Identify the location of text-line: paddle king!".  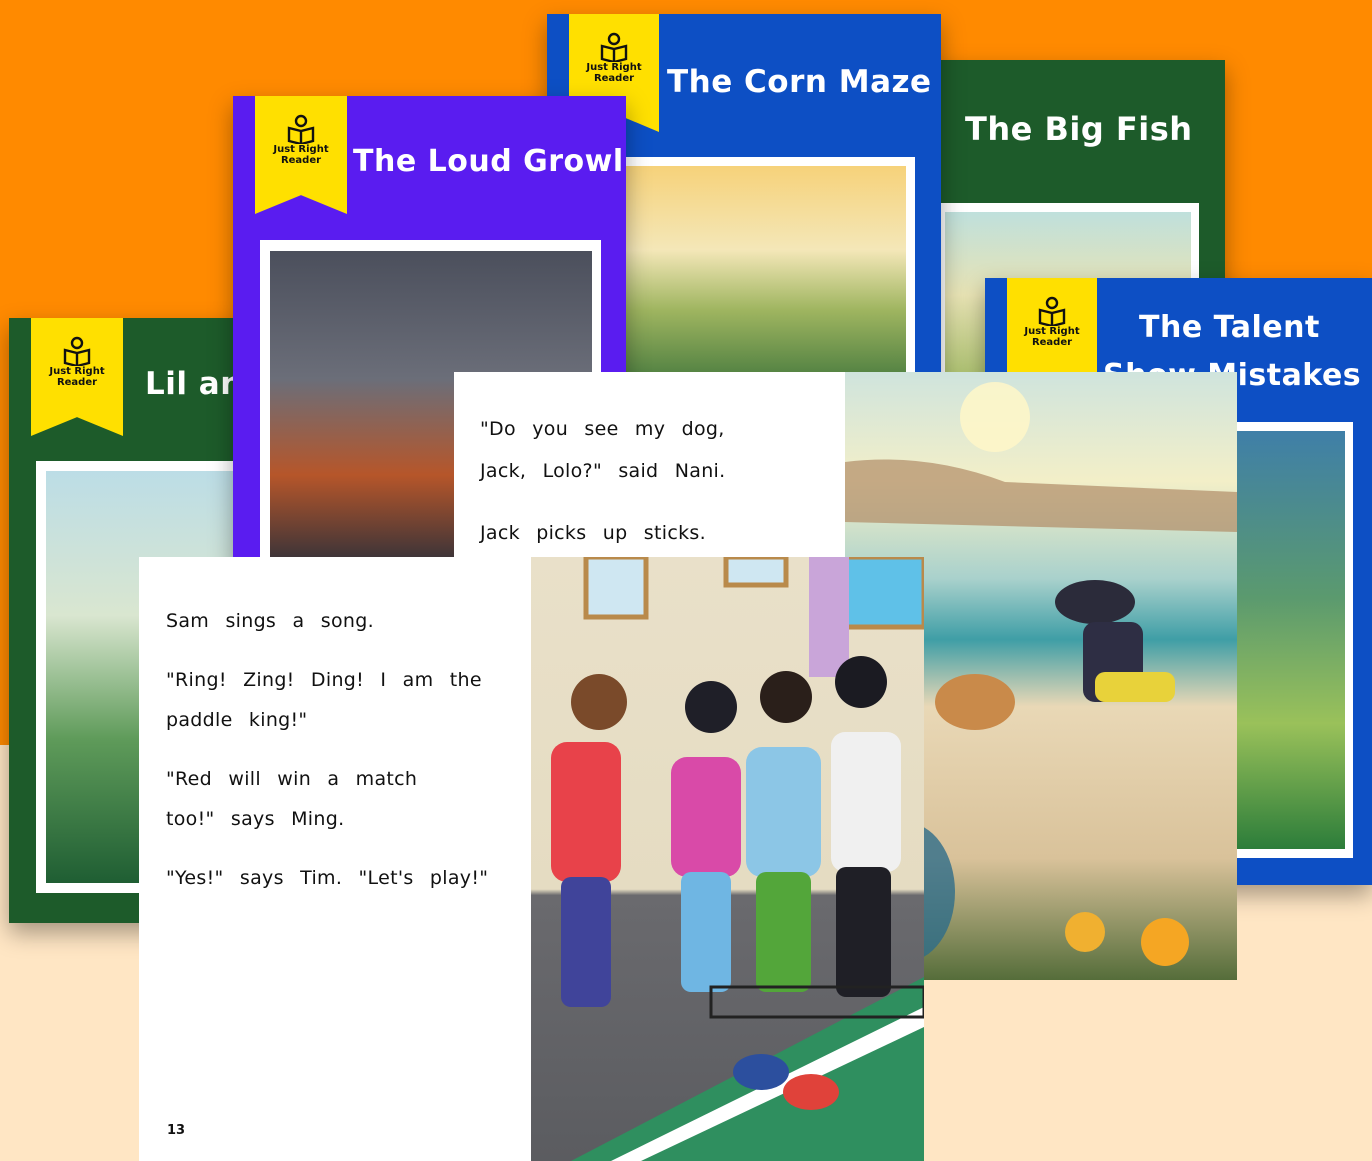
(237, 720).